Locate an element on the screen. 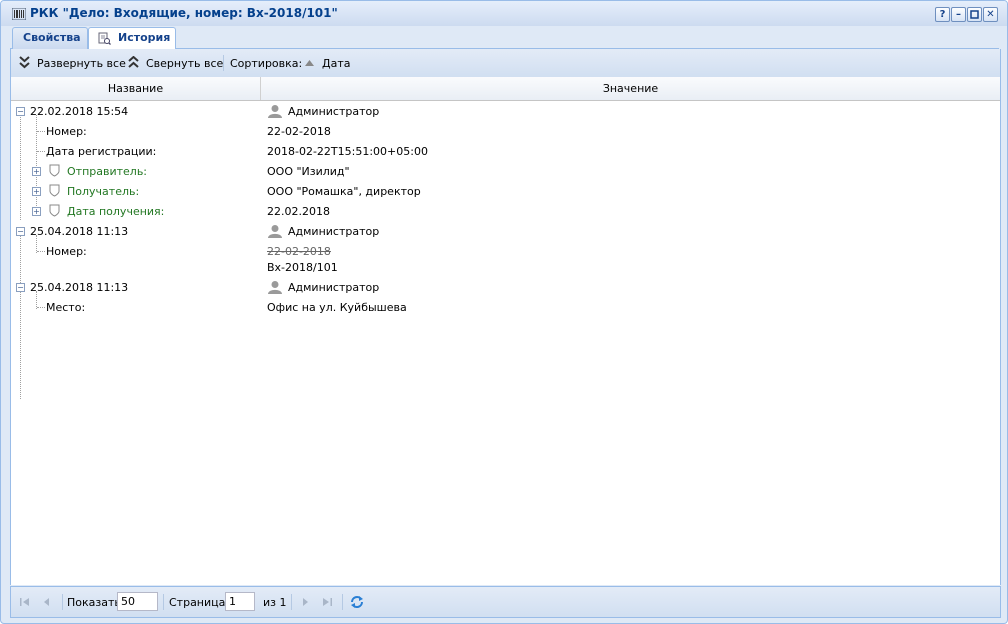 This screenshot has width=1008, height=624. close-icon: ✕ is located at coordinates (990, 14).